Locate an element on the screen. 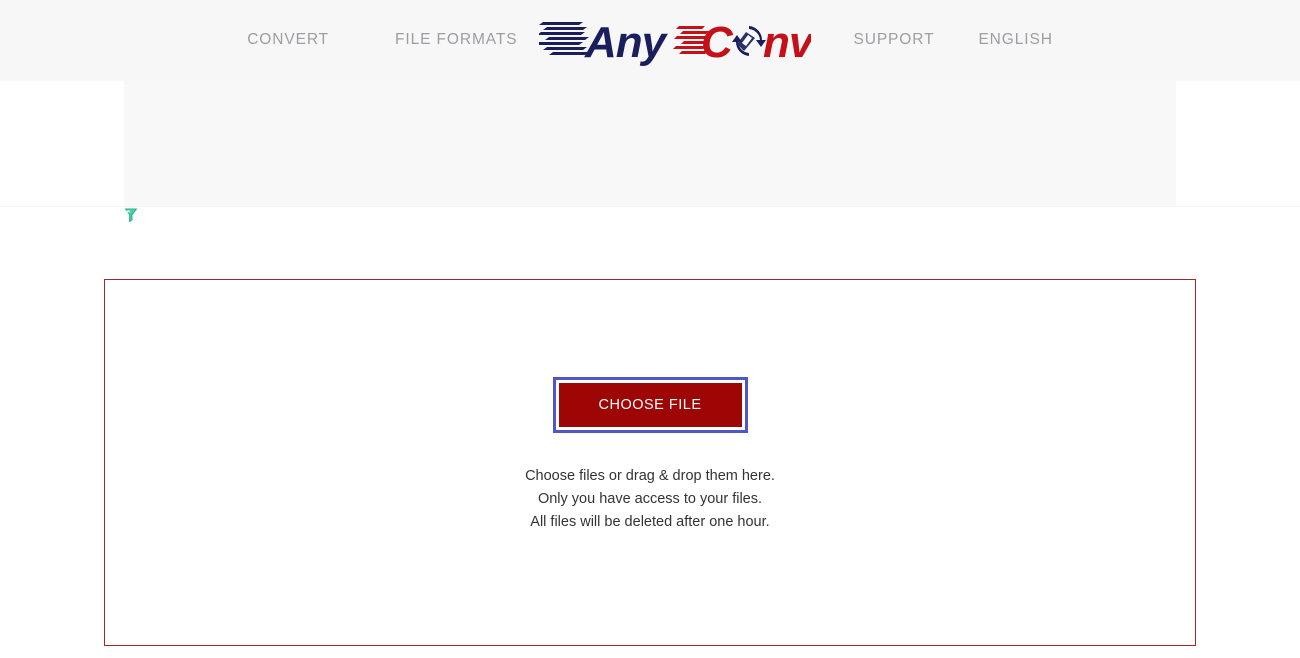 Image resolution: width=1300 pixels, height=658 pixels. nav-item-convert: CONVERT is located at coordinates (288, 40).